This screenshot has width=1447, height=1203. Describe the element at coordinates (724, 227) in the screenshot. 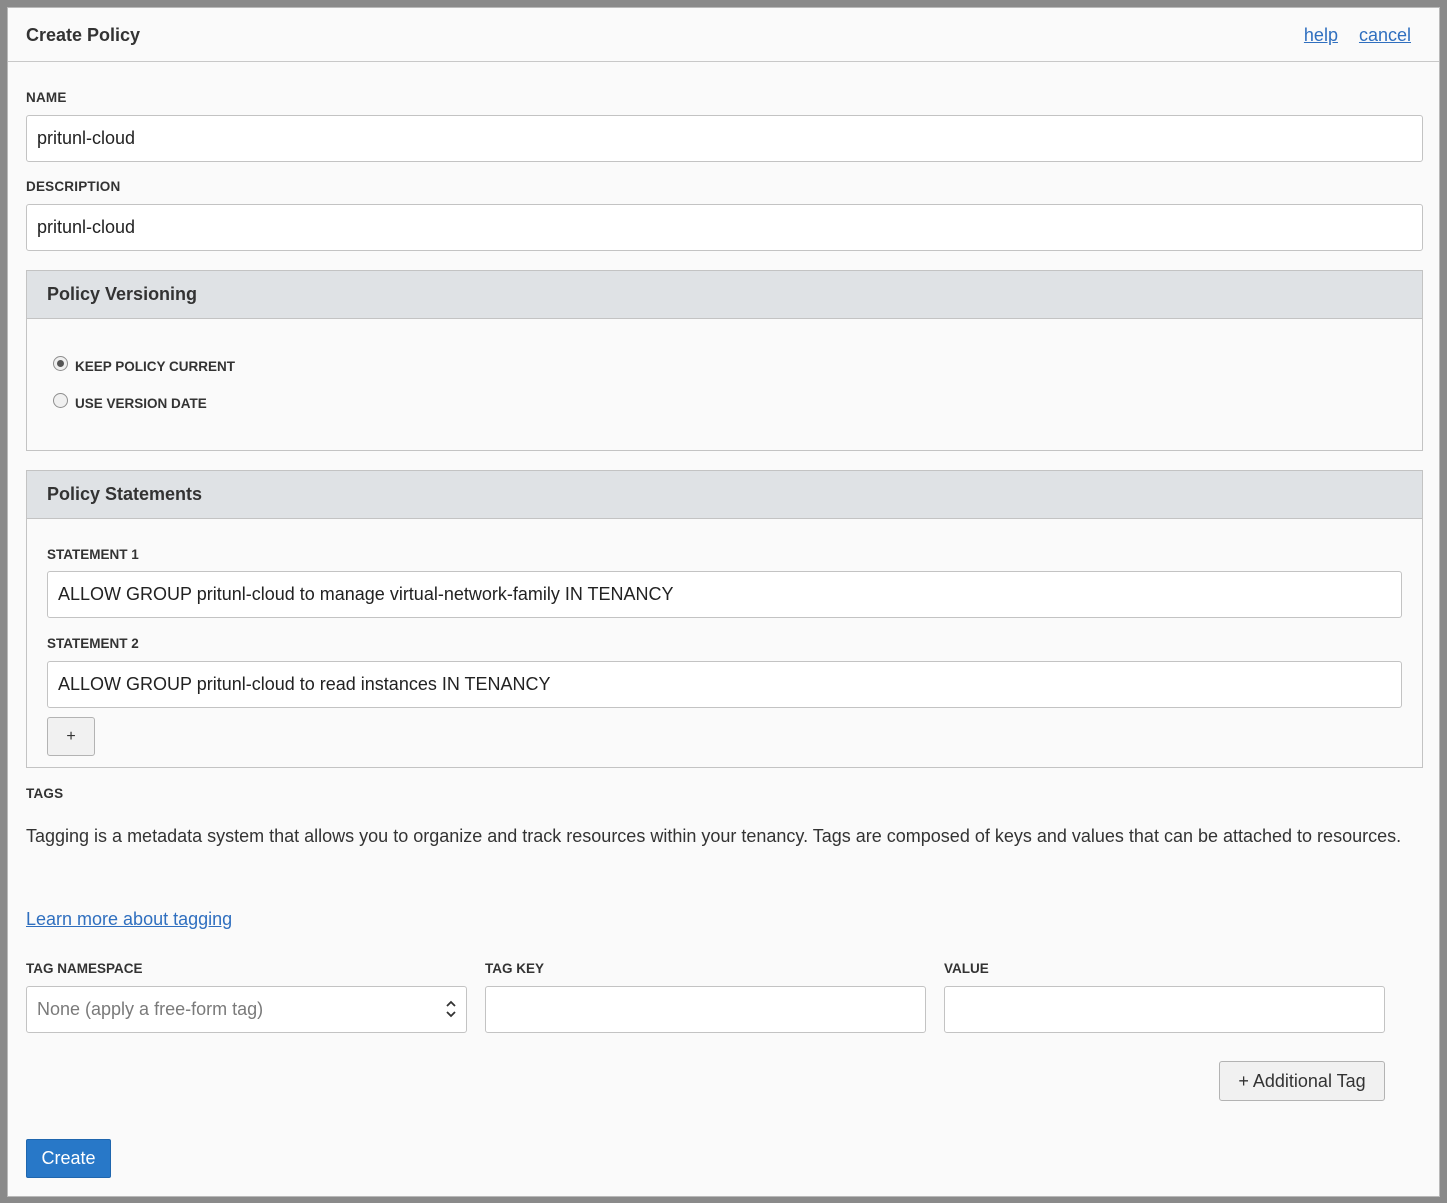

I see `description-input: pritunl-cloud` at that location.